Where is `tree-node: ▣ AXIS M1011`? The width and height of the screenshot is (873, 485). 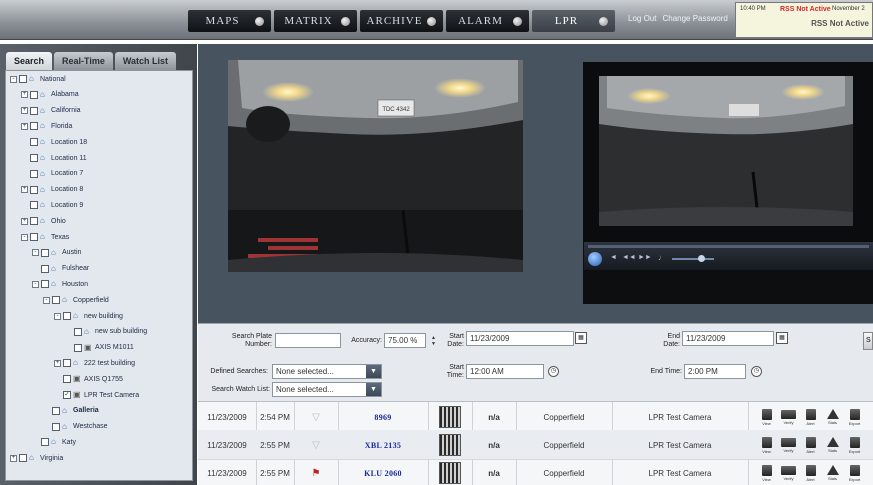
tree-node: ▣ AXIS M1011 is located at coordinates (99, 348).